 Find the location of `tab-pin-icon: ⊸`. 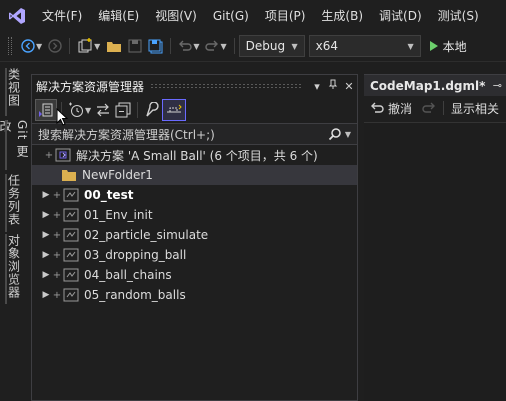

tab-pin-icon: ⊸ is located at coordinates (497, 85).